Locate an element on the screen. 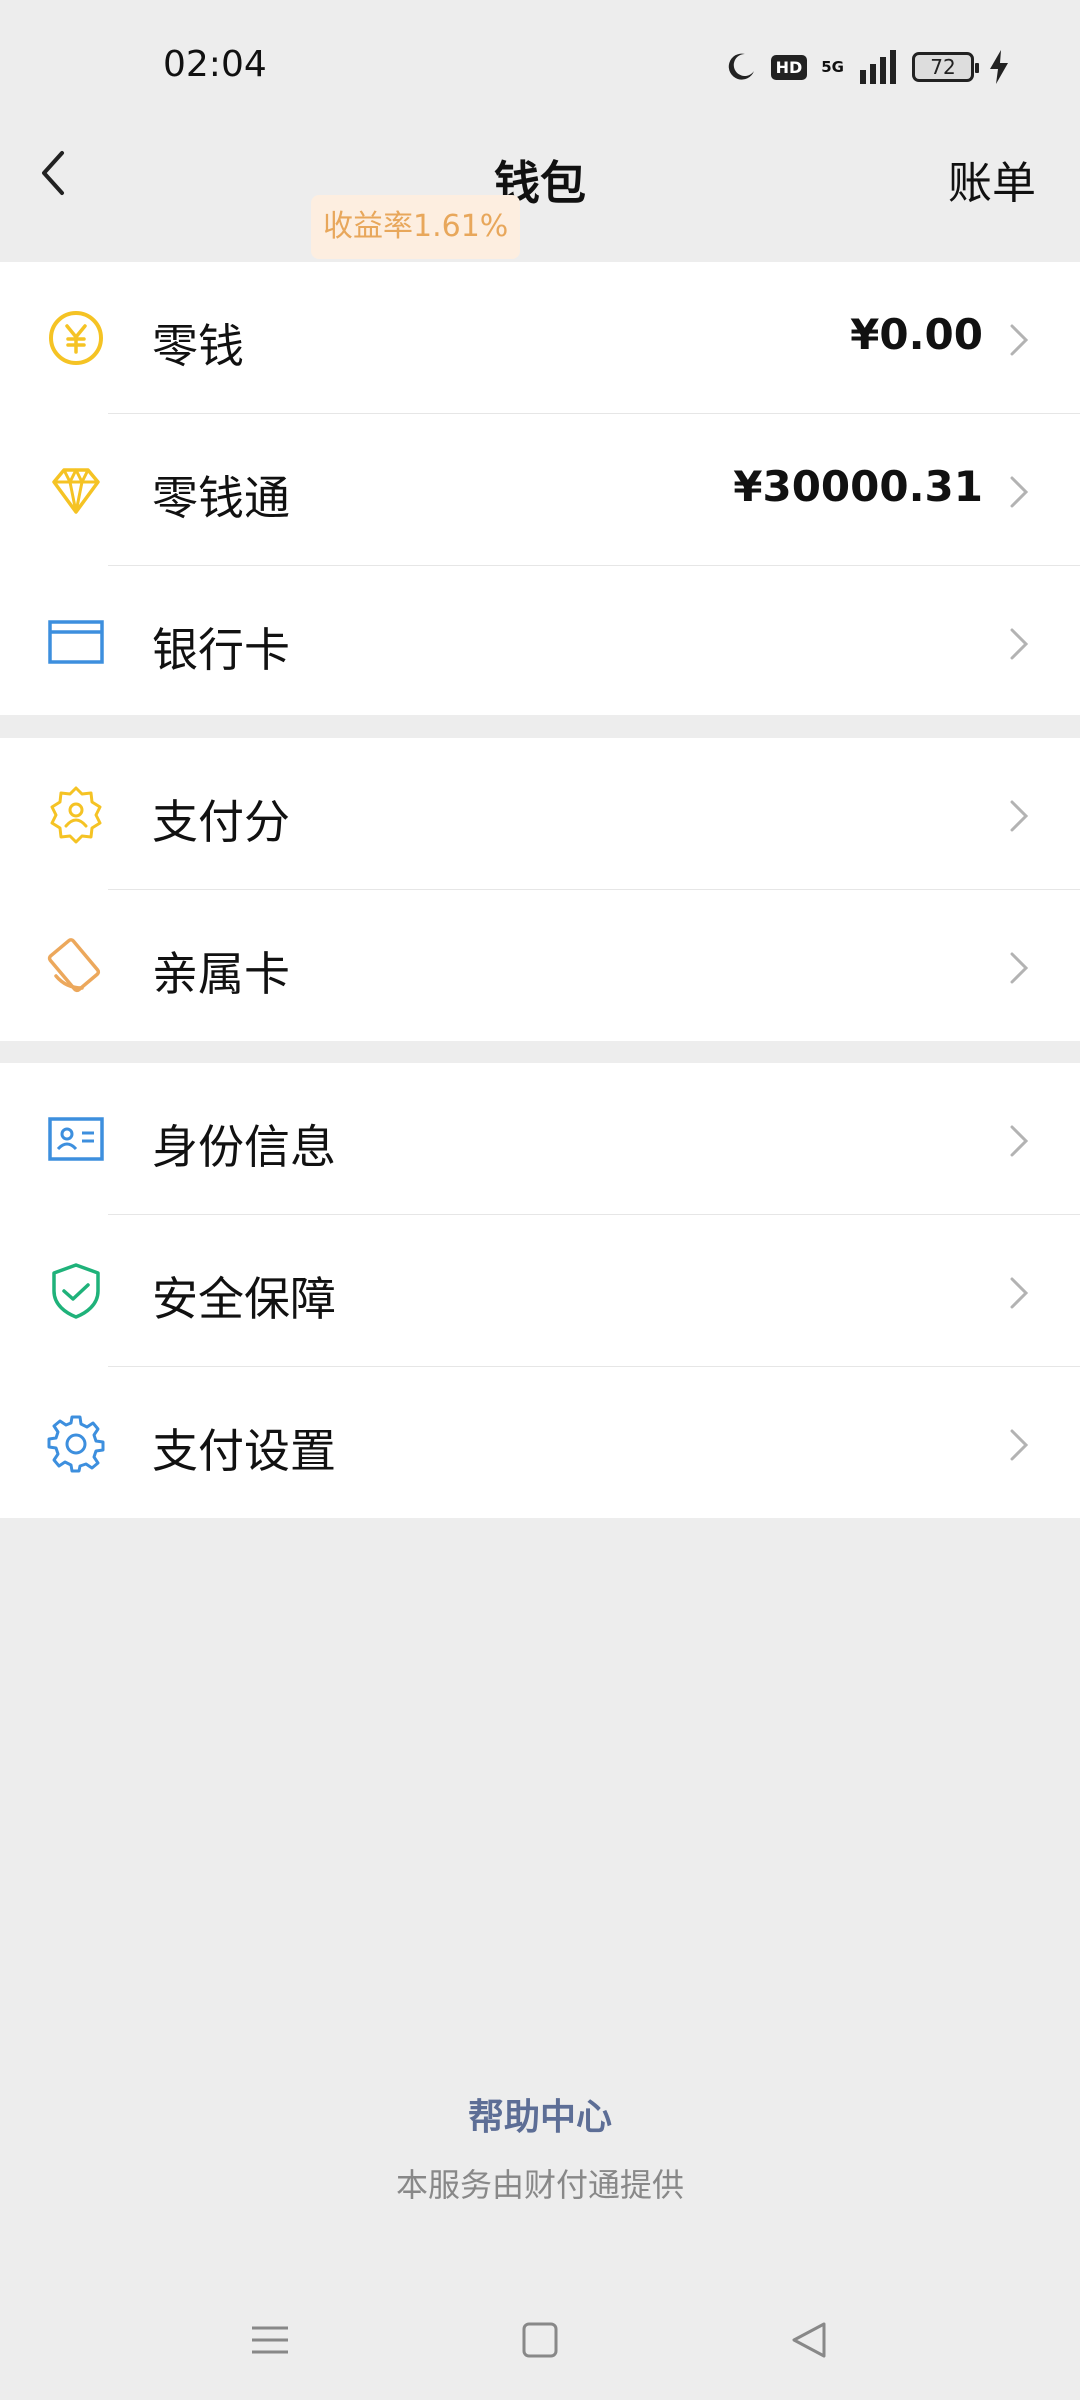 The image size is (1080, 2400). list-item-bank-card: 银行卡 is located at coordinates (540, 642).